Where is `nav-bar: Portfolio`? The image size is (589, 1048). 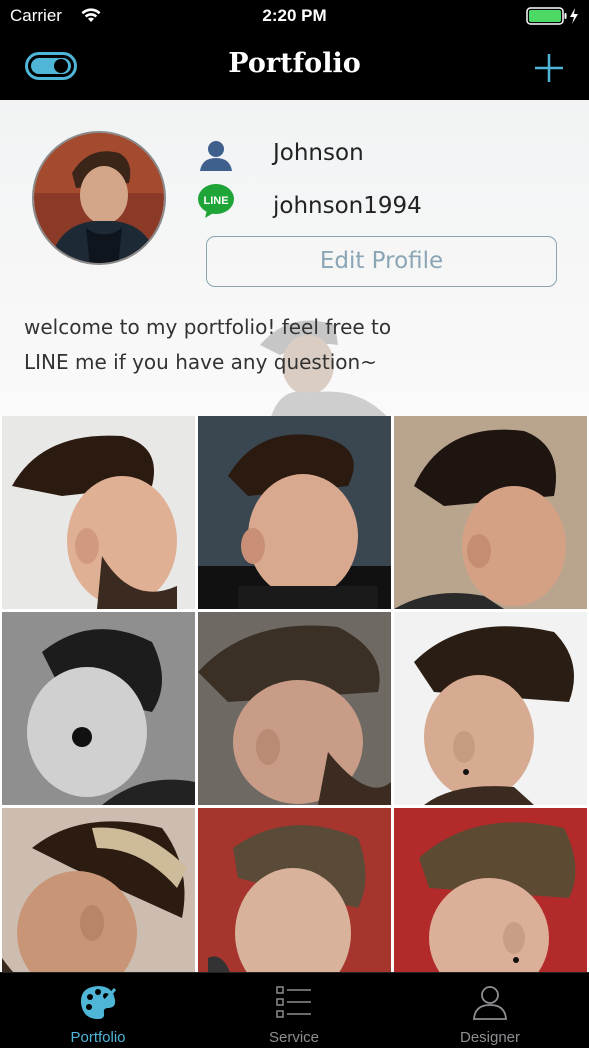 nav-bar: Portfolio is located at coordinates (294, 67).